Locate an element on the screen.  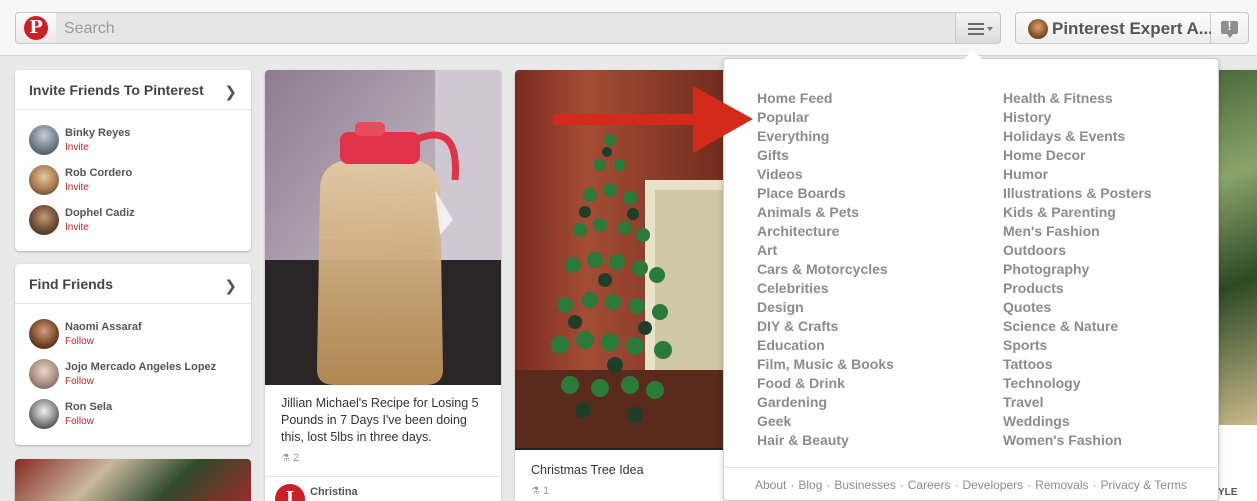
repin-count: ⚗ 1 is located at coordinates (540, 491).